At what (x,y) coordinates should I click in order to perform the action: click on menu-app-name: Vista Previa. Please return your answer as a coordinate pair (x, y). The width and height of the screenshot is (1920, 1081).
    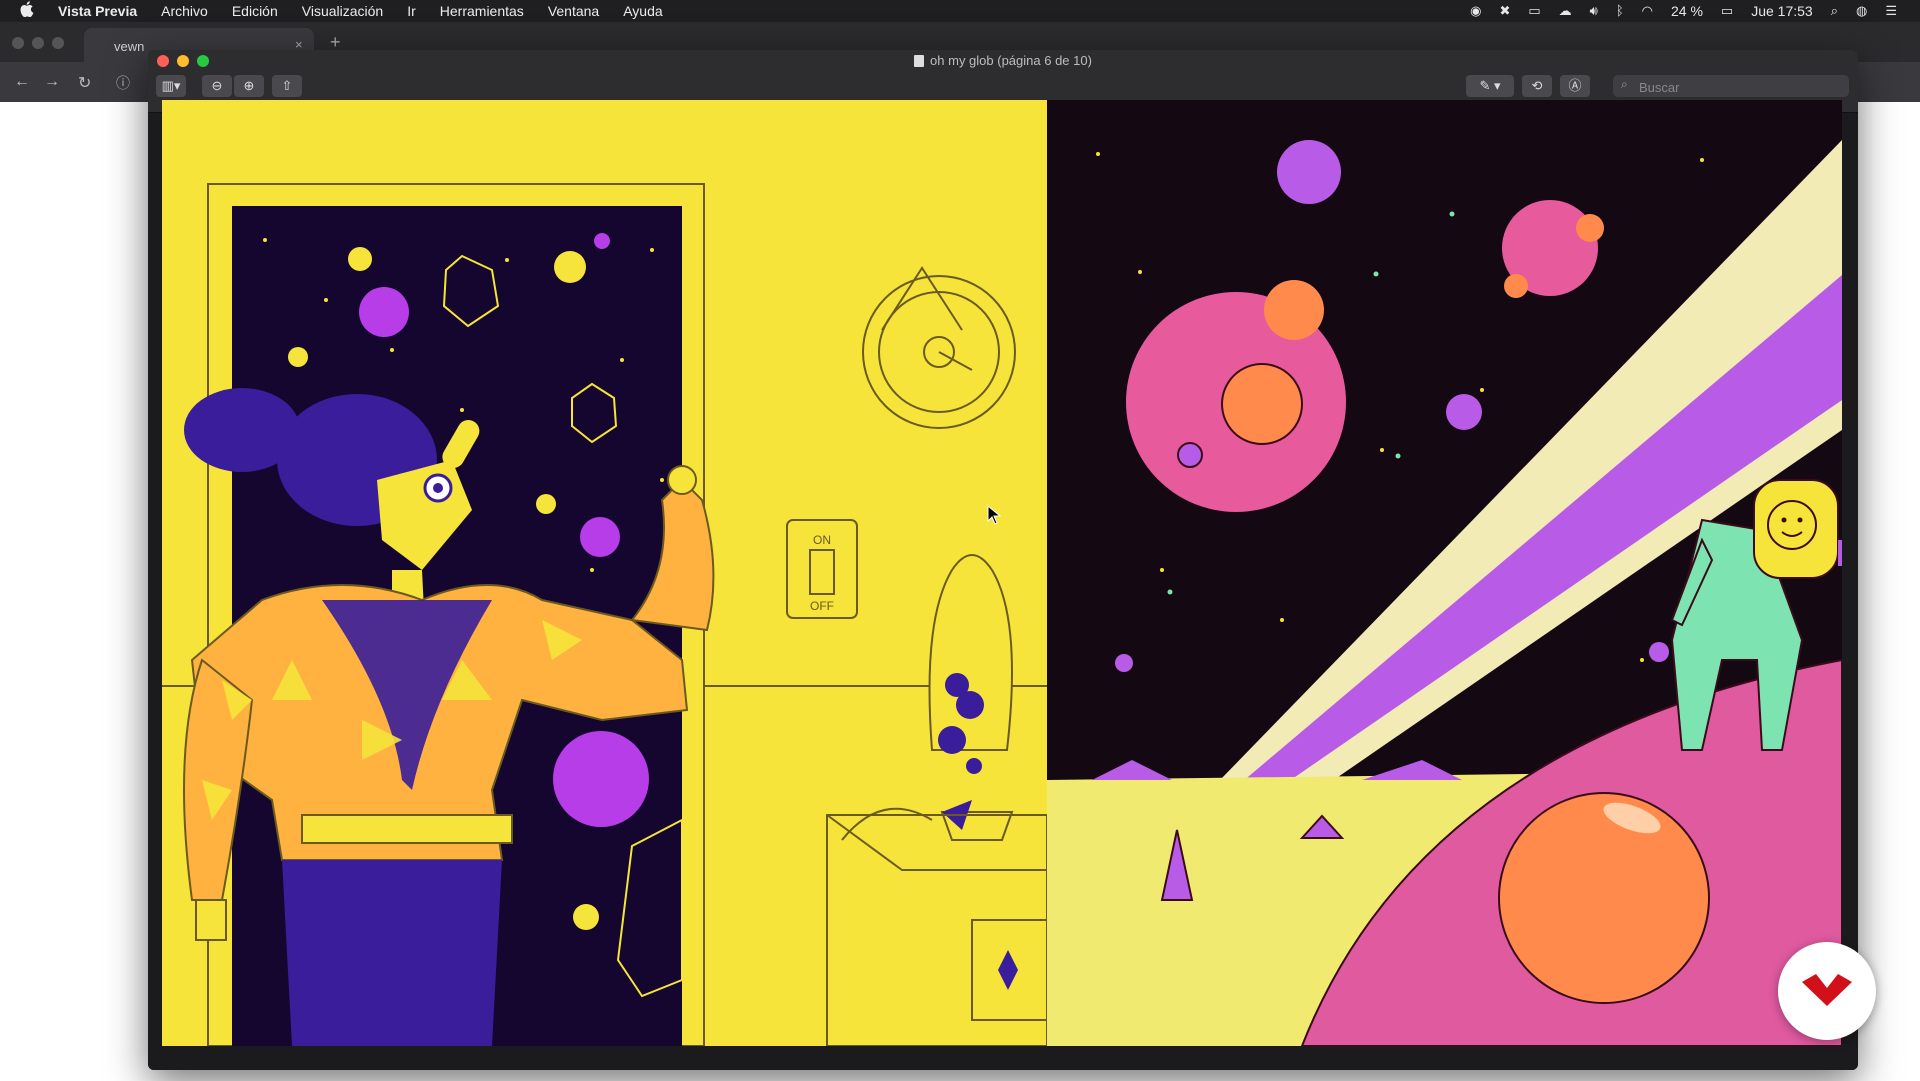
    Looking at the image, I should click on (97, 11).